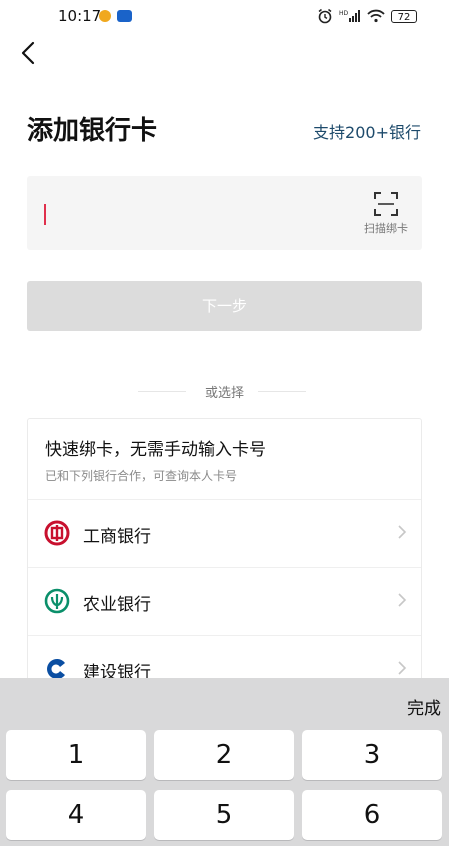 This screenshot has height=846, width=449. What do you see at coordinates (92, 131) in the screenshot?
I see `page-title: 添加银行卡` at bounding box center [92, 131].